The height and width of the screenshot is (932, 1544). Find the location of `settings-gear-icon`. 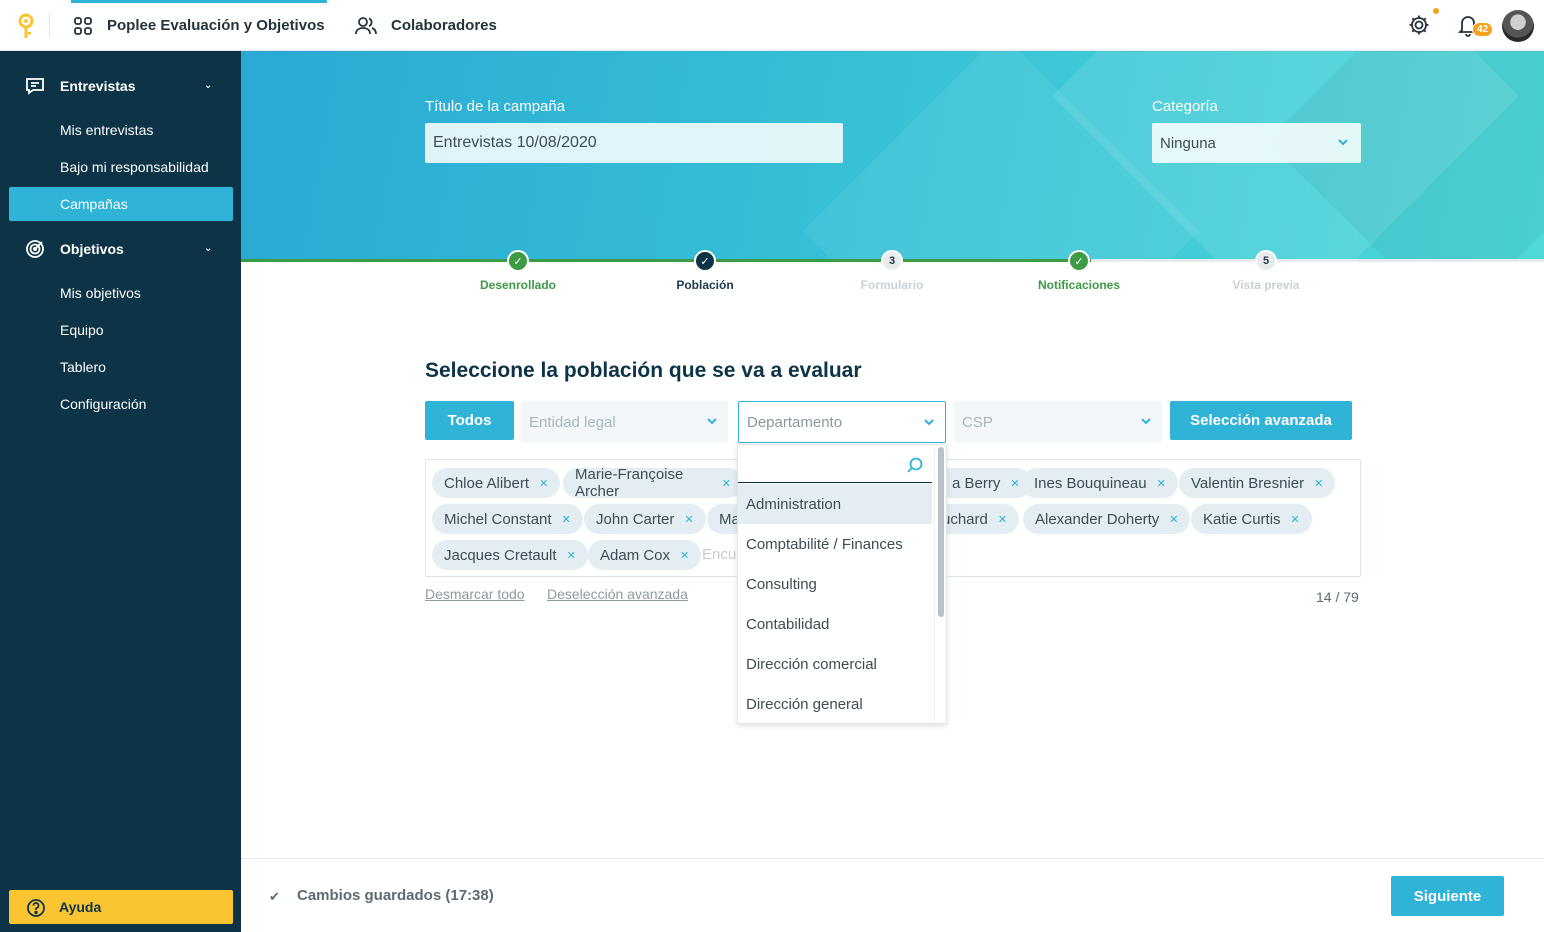

settings-gear-icon is located at coordinates (1419, 27).